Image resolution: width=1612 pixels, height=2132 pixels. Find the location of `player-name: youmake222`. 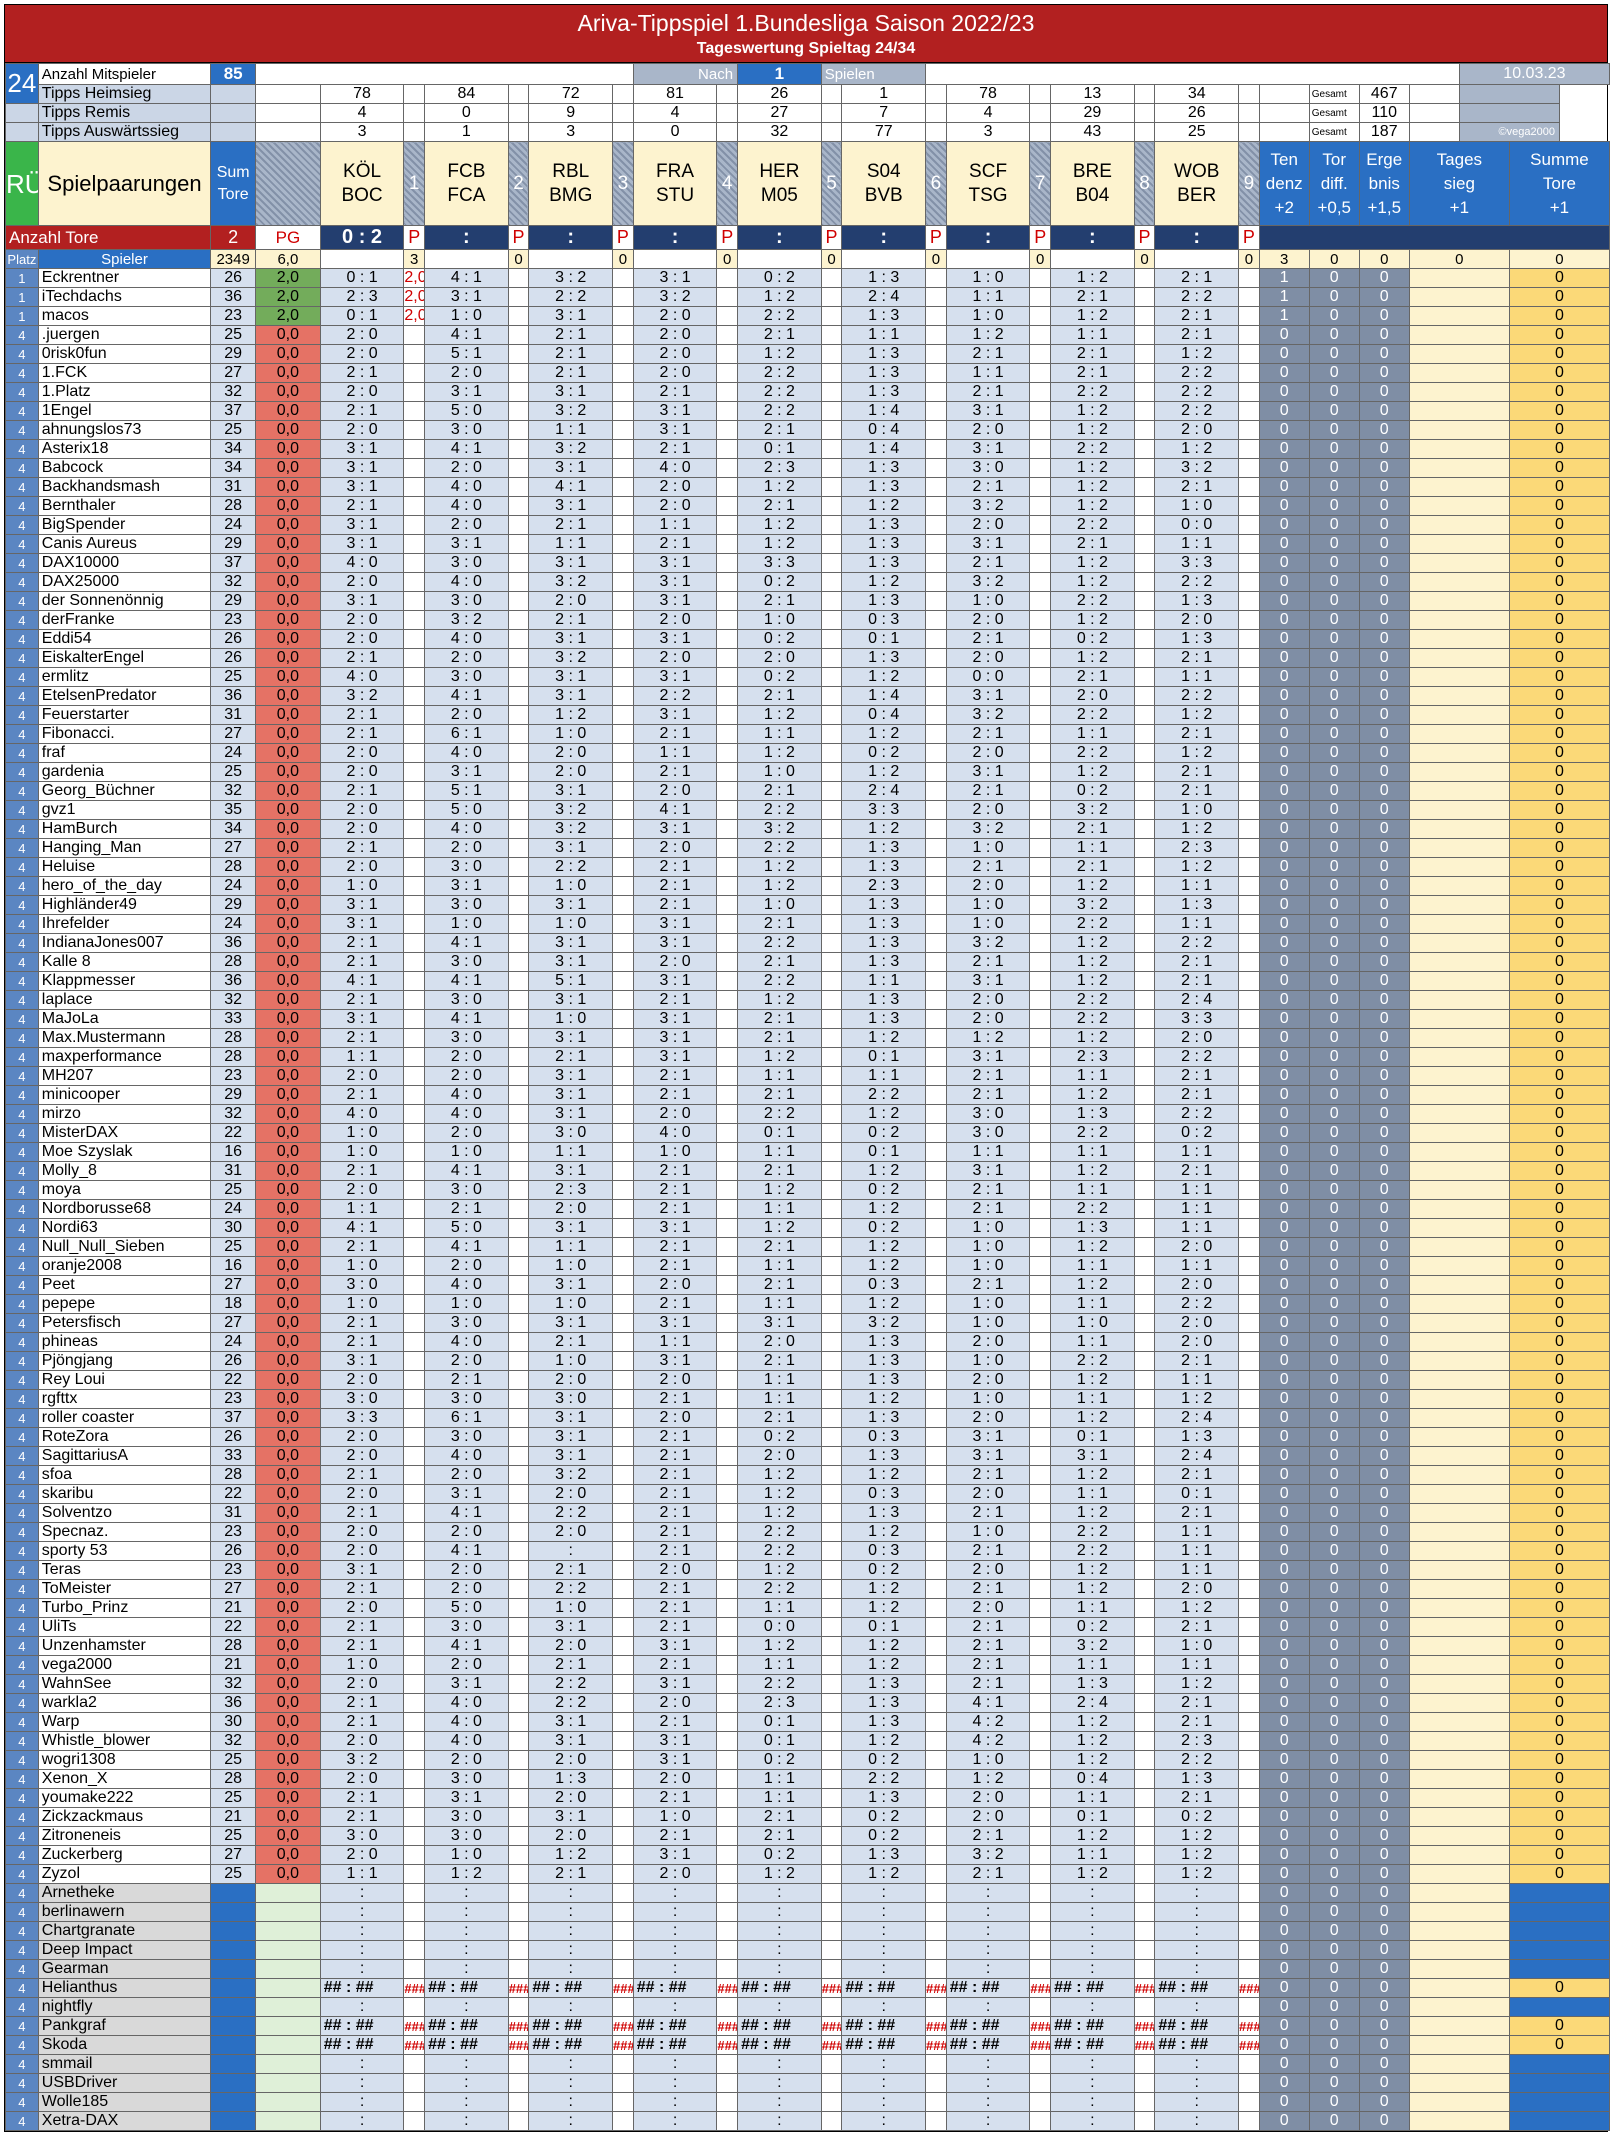

player-name: youmake222 is located at coordinates (124, 1798).